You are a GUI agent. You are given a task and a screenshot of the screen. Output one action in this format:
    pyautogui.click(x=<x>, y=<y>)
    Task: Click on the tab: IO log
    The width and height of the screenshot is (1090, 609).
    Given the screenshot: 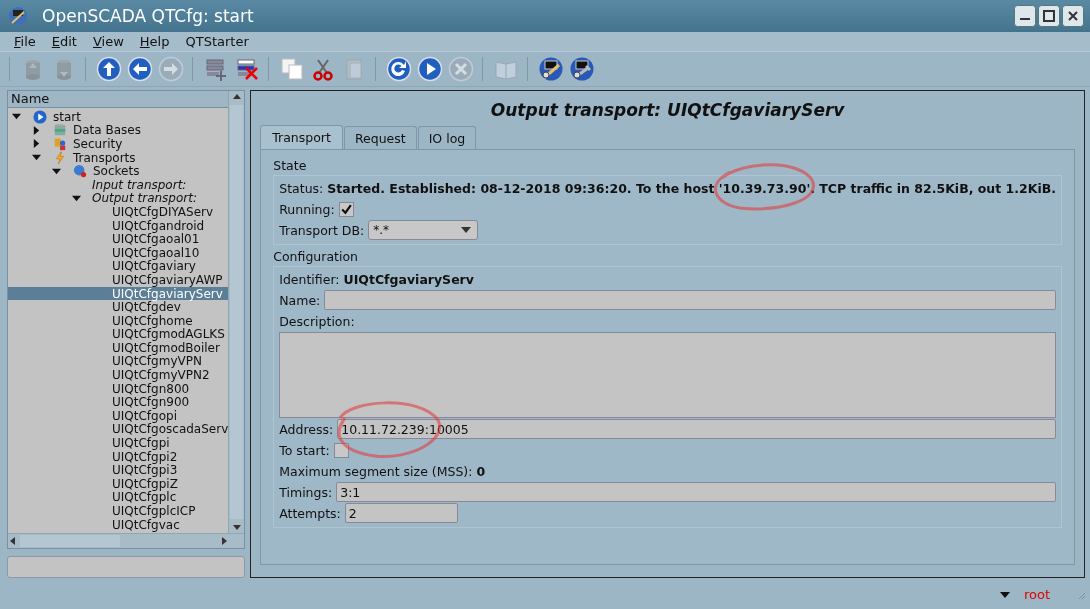 What is the action you would take?
    pyautogui.click(x=447, y=137)
    